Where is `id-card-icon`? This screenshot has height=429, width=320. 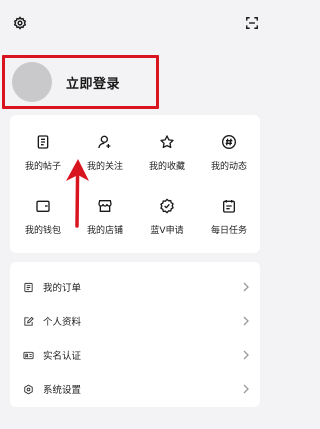
id-card-icon is located at coordinates (28, 355).